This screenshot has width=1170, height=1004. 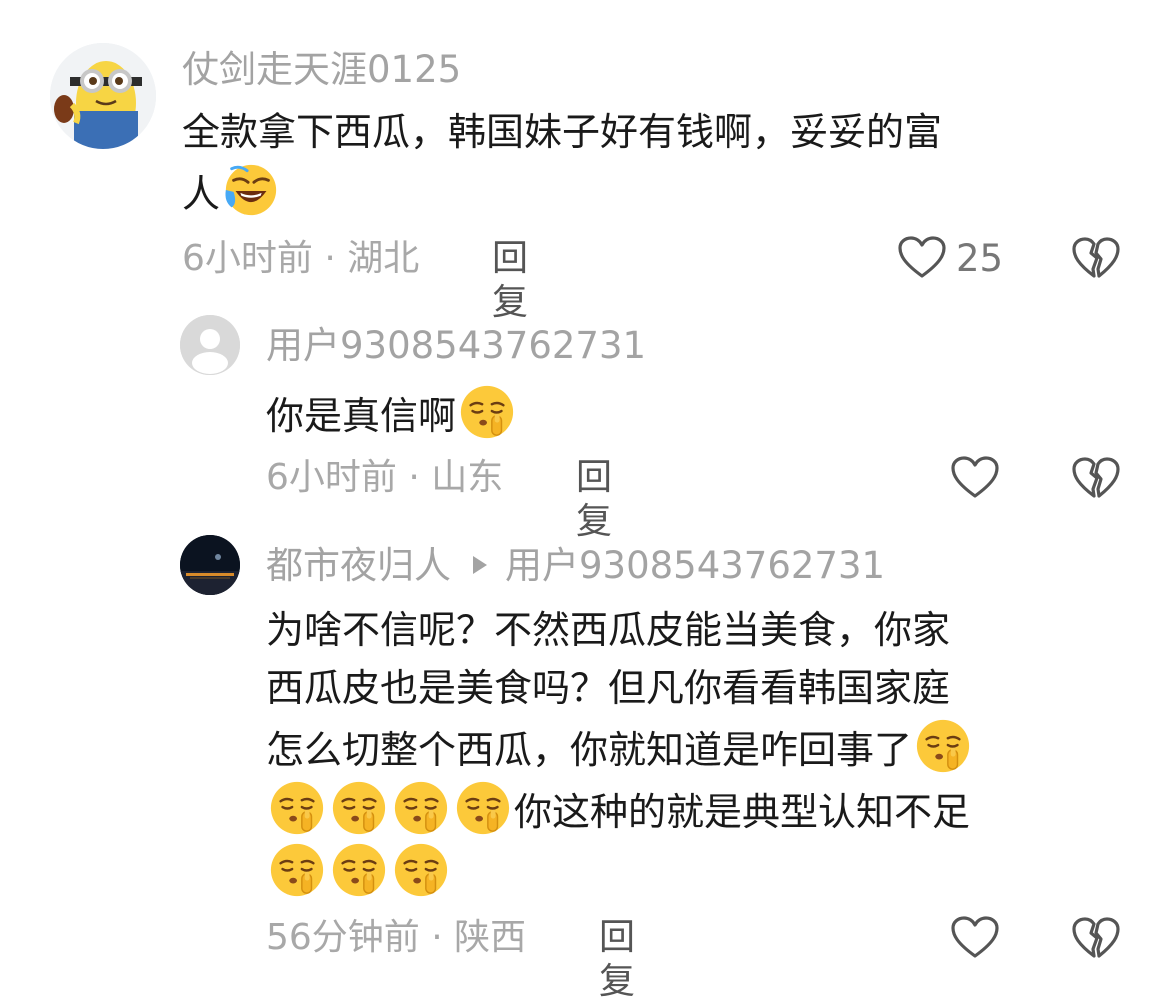 I want to click on reply-to-username: 用户9308543762731, so click(x=695, y=565).